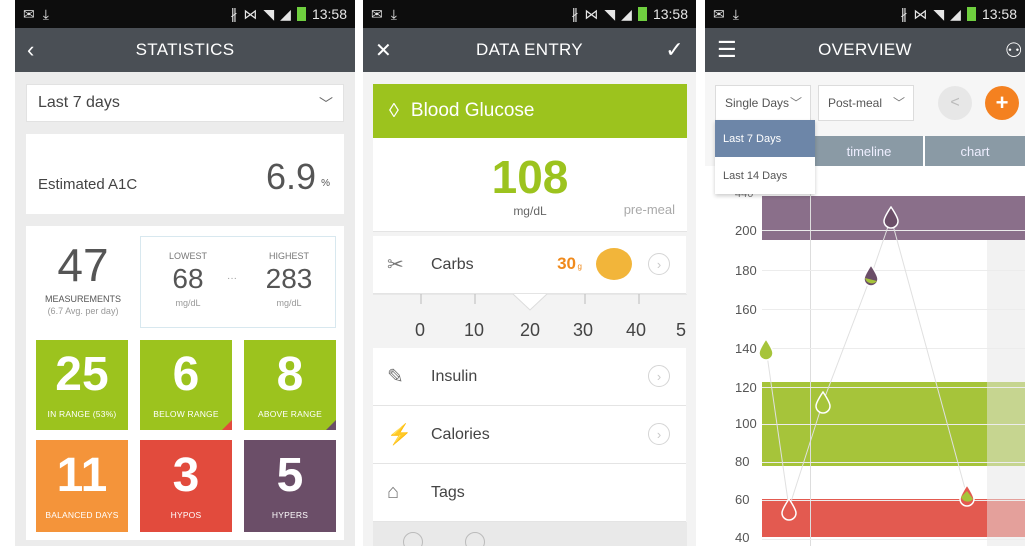 The height and width of the screenshot is (546, 1025). I want to click on page-title: STATISTICS, so click(185, 49).